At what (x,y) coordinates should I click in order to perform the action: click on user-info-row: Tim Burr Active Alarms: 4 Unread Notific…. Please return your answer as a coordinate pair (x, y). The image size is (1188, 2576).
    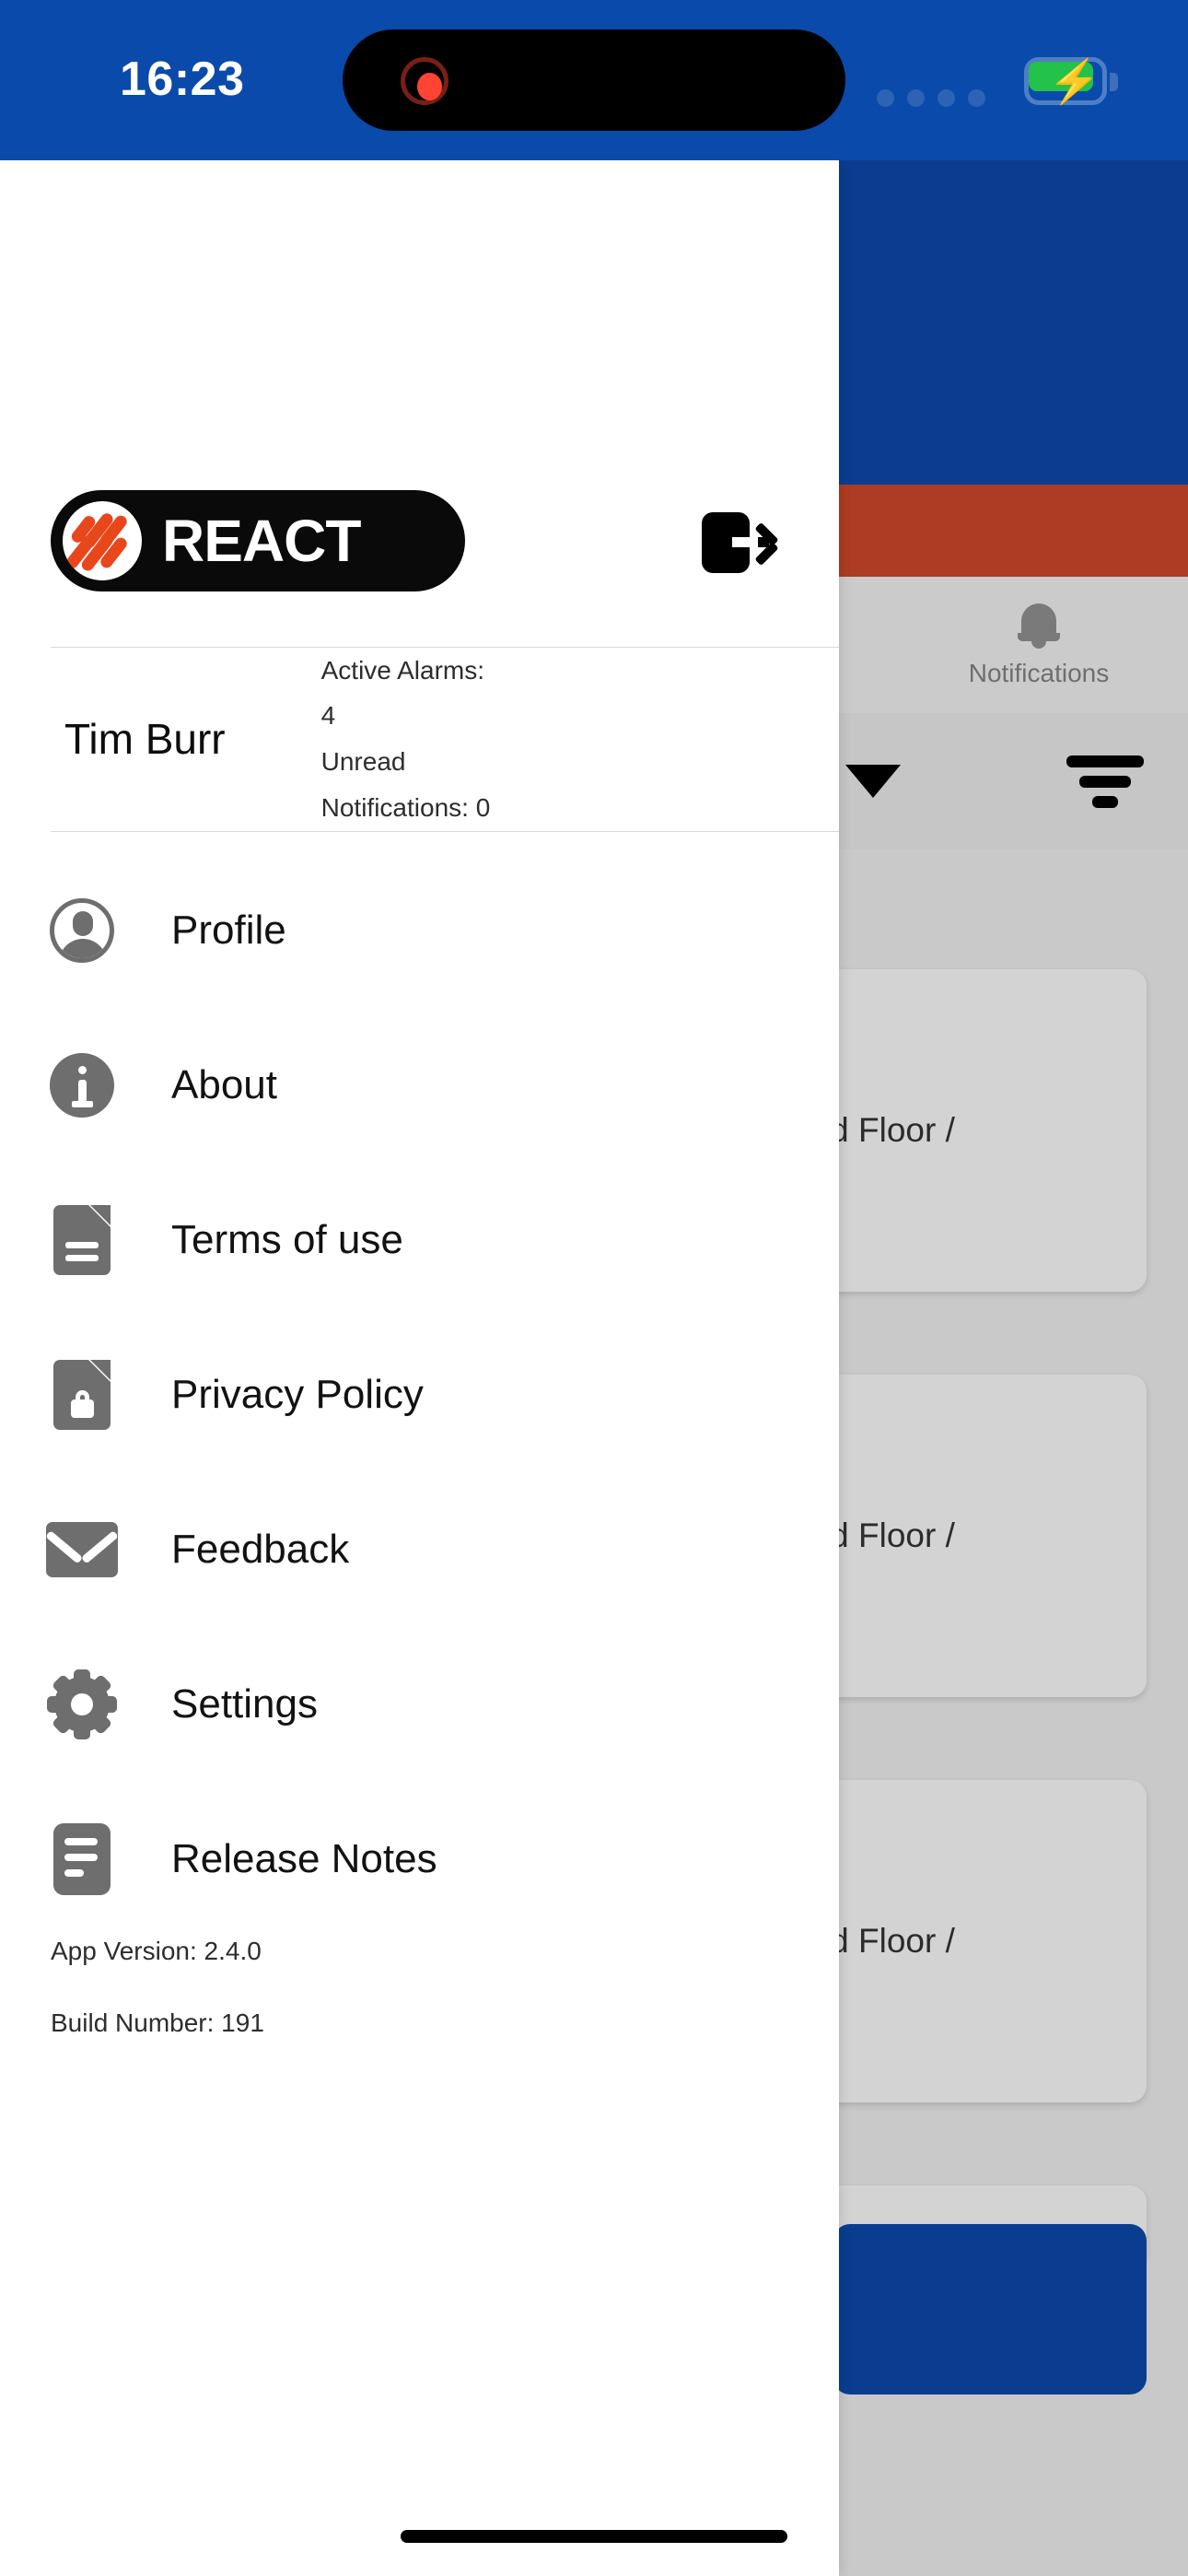
    Looking at the image, I should click on (419, 739).